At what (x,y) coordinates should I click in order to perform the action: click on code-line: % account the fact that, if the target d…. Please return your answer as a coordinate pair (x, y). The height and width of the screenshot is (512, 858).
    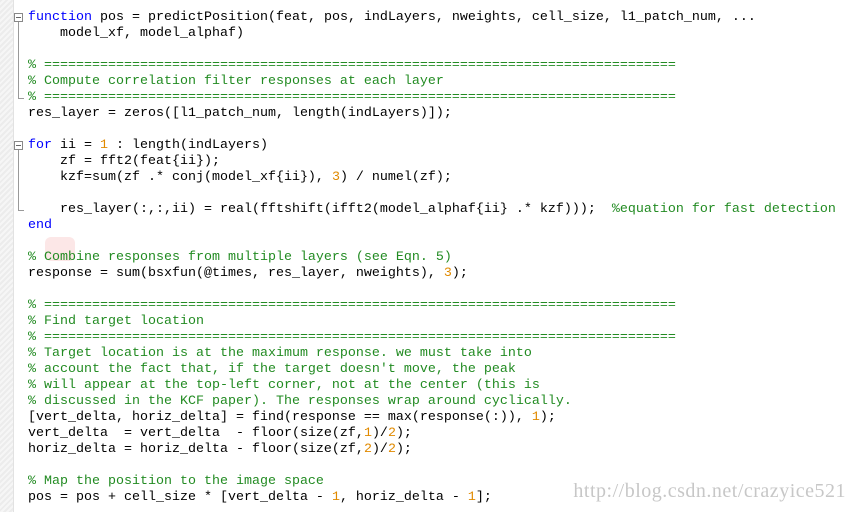
    Looking at the image, I should click on (432, 370).